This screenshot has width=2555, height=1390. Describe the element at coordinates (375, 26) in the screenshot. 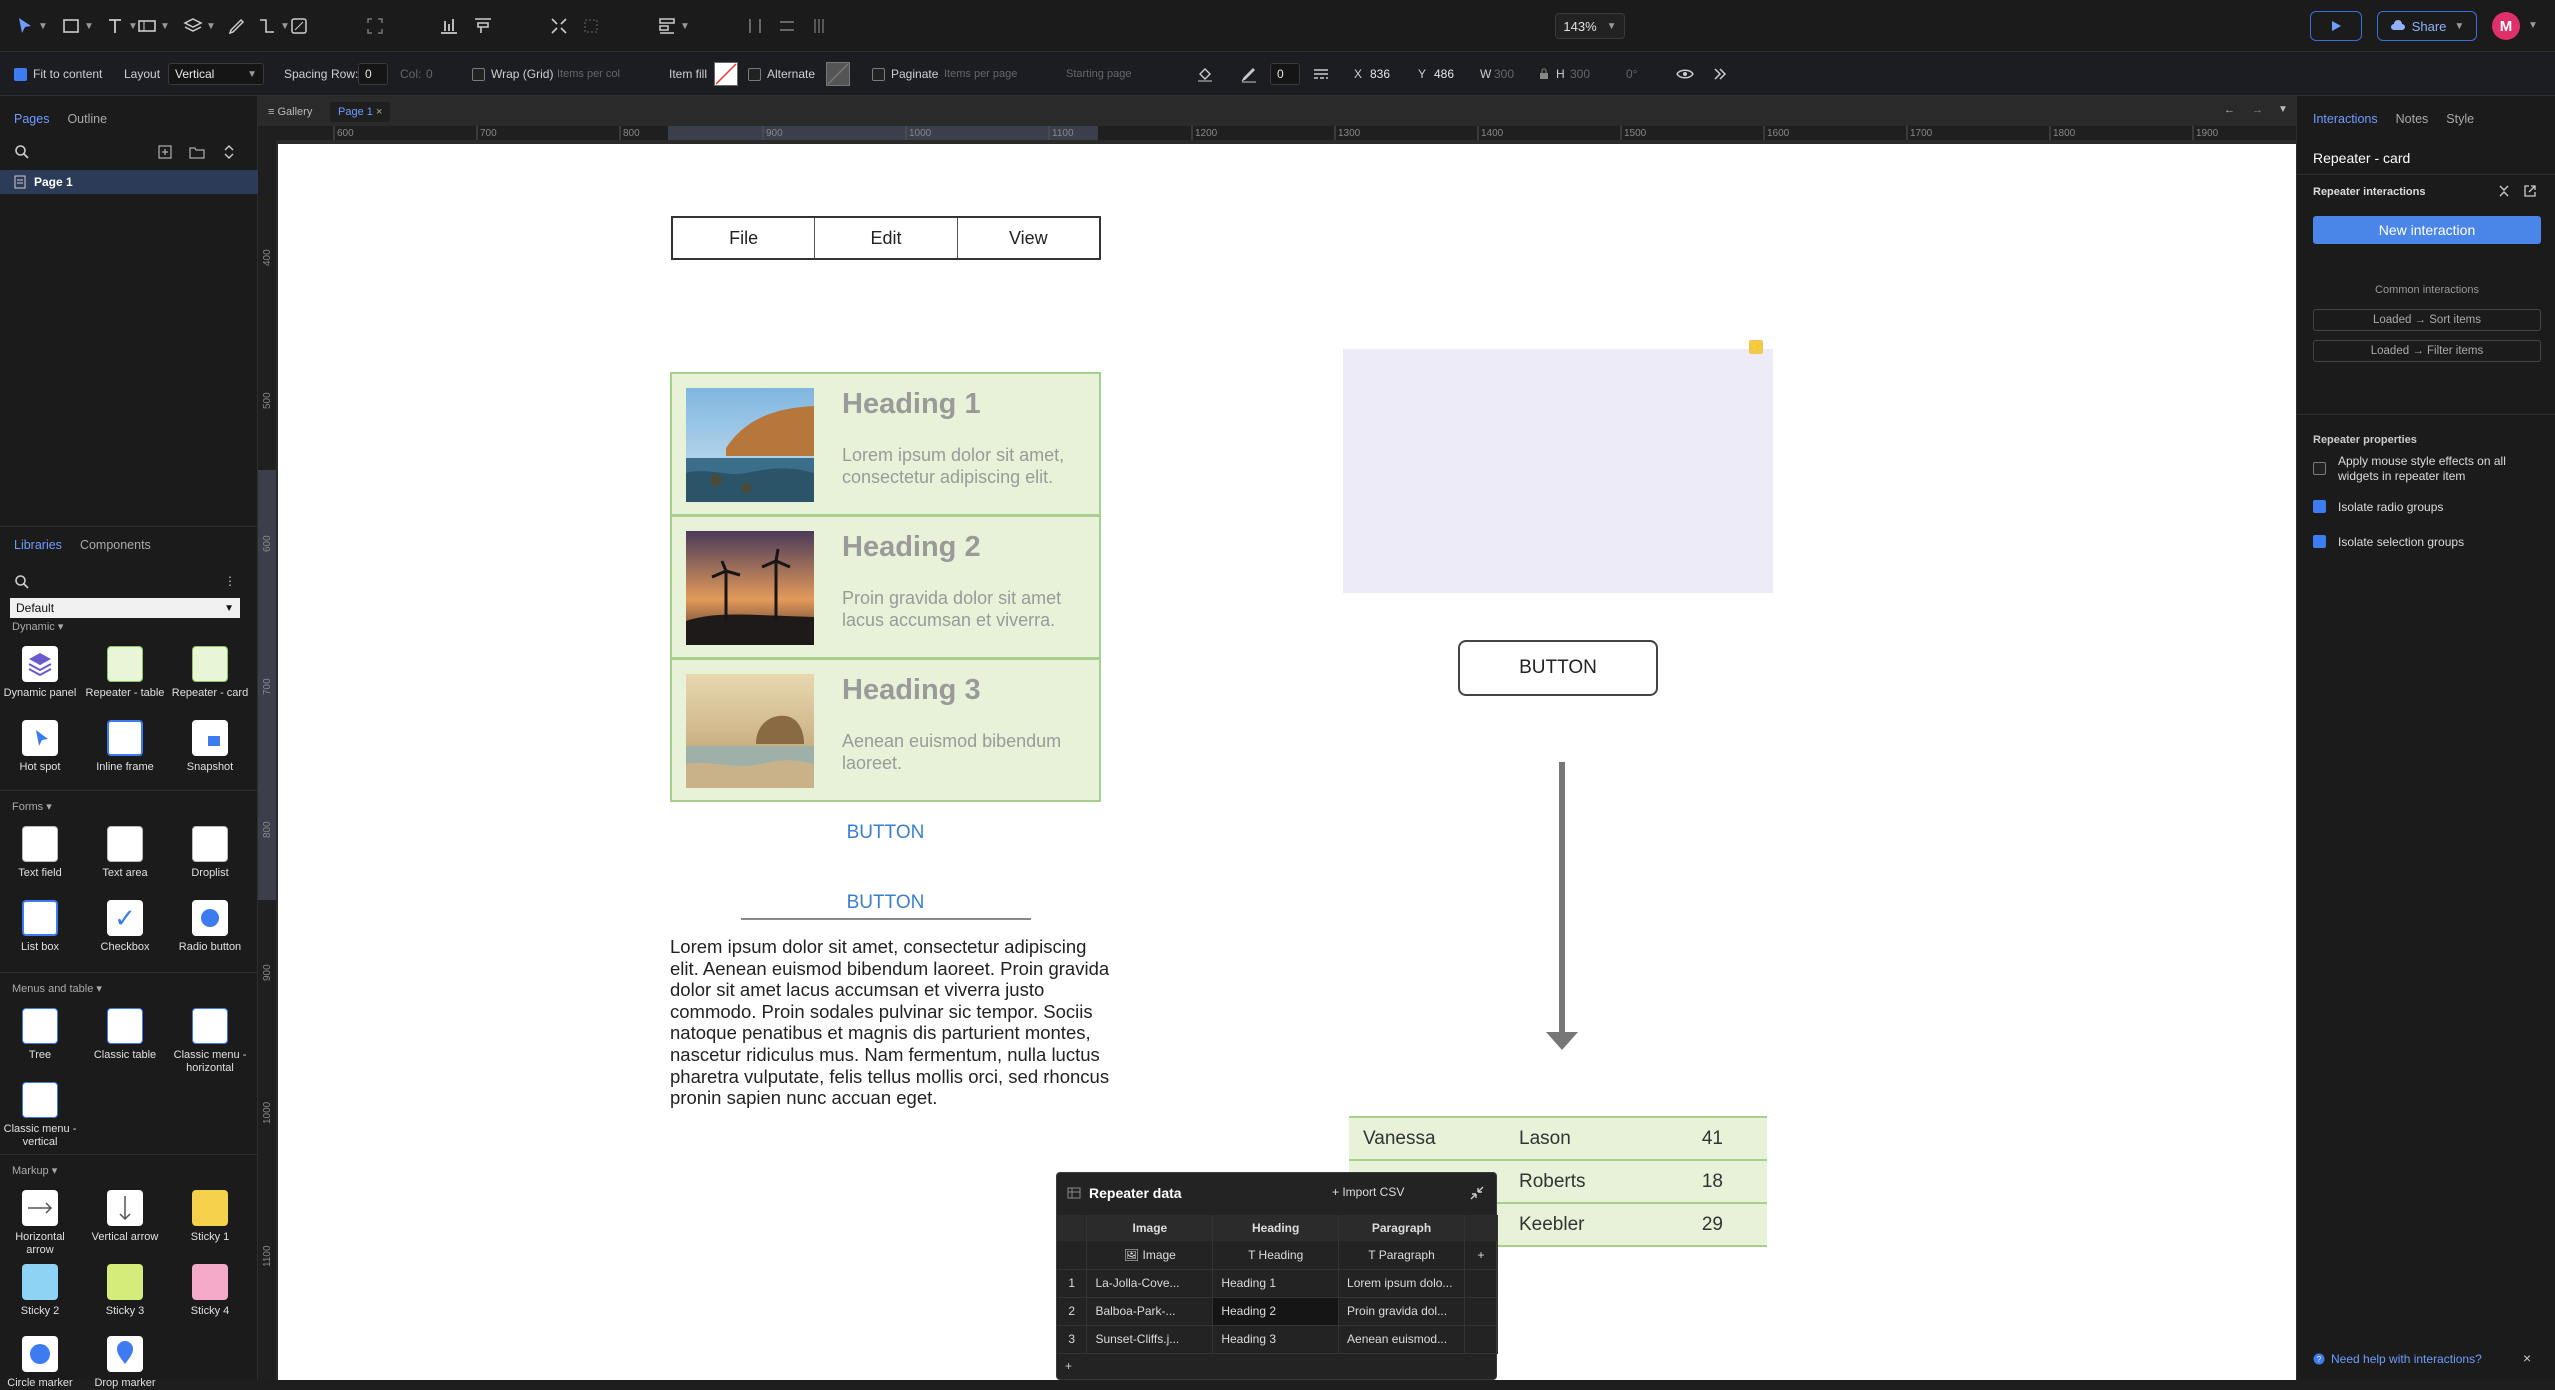

I see `group-button` at that location.